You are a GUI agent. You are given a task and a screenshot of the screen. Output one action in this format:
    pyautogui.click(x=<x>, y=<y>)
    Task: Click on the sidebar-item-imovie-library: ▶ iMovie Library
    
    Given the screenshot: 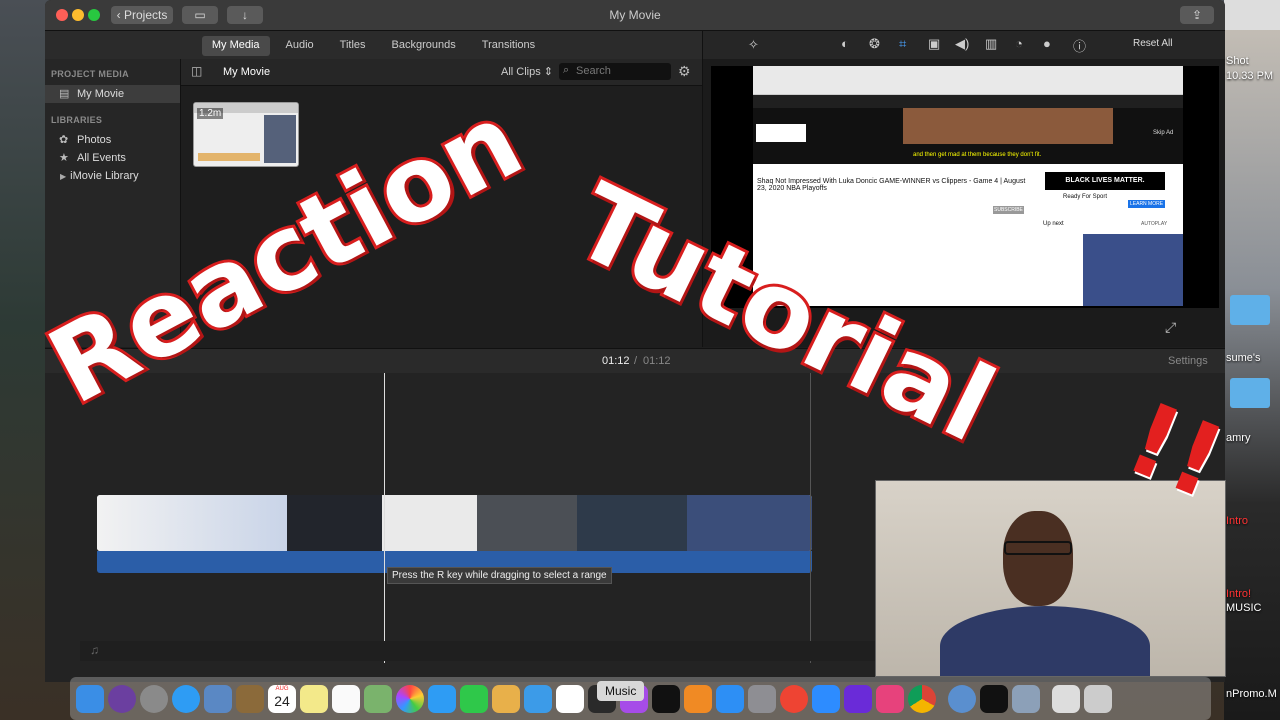 What is the action you would take?
    pyautogui.click(x=112, y=176)
    